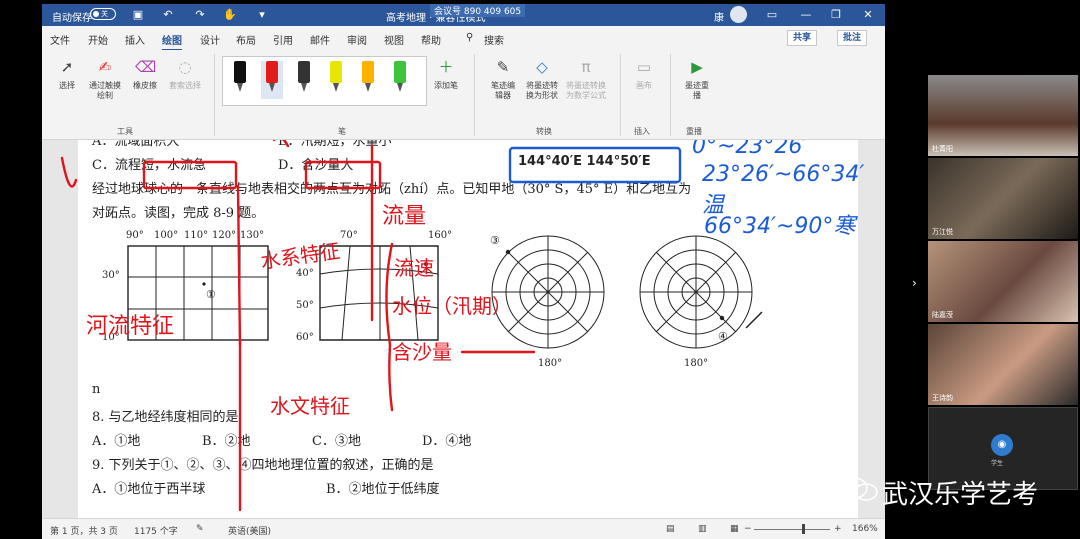 The image size is (1080, 539). What do you see at coordinates (357, 39) in the screenshot?
I see `tab-review: 审阅` at bounding box center [357, 39].